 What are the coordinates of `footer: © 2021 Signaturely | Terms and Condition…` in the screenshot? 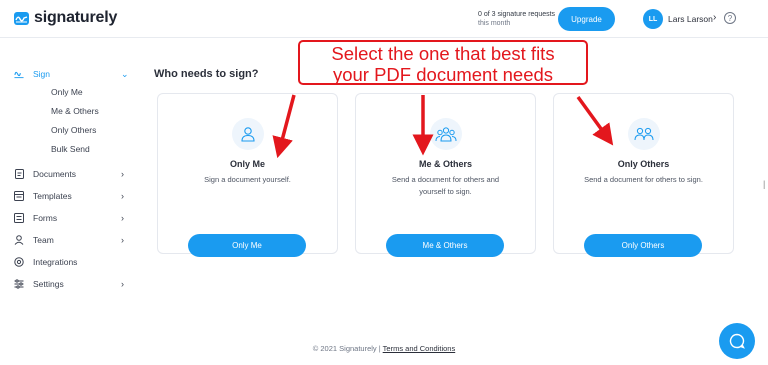 It's located at (384, 348).